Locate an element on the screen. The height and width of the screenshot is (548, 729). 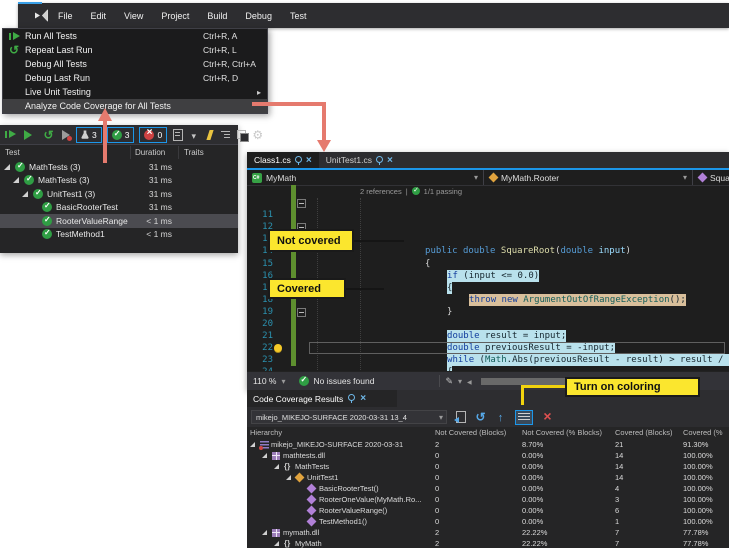
coverage-row: MyMath 2 22.22% 7 77.78% is located at coordinates (488, 543).